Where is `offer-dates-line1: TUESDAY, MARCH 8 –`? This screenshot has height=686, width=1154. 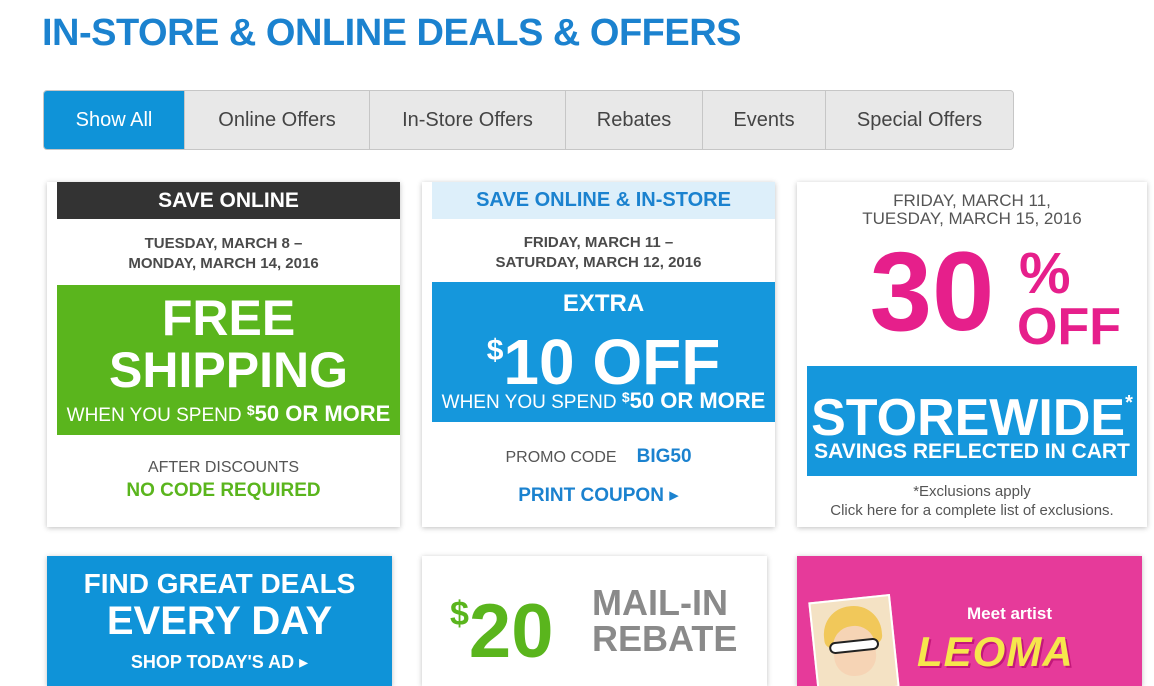 offer-dates-line1: TUESDAY, MARCH 8 – is located at coordinates (223, 243).